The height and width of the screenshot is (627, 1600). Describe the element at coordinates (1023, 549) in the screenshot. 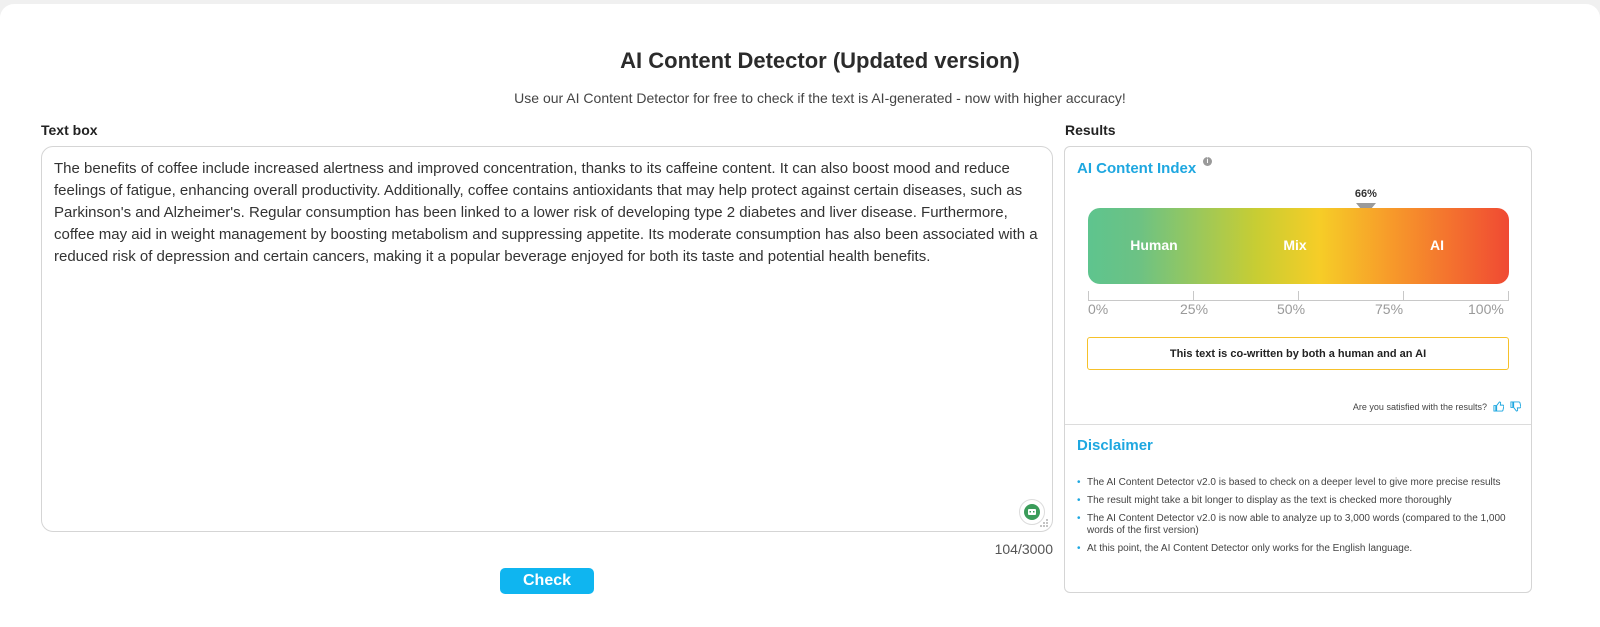

I see `word-count: 104/3000` at that location.